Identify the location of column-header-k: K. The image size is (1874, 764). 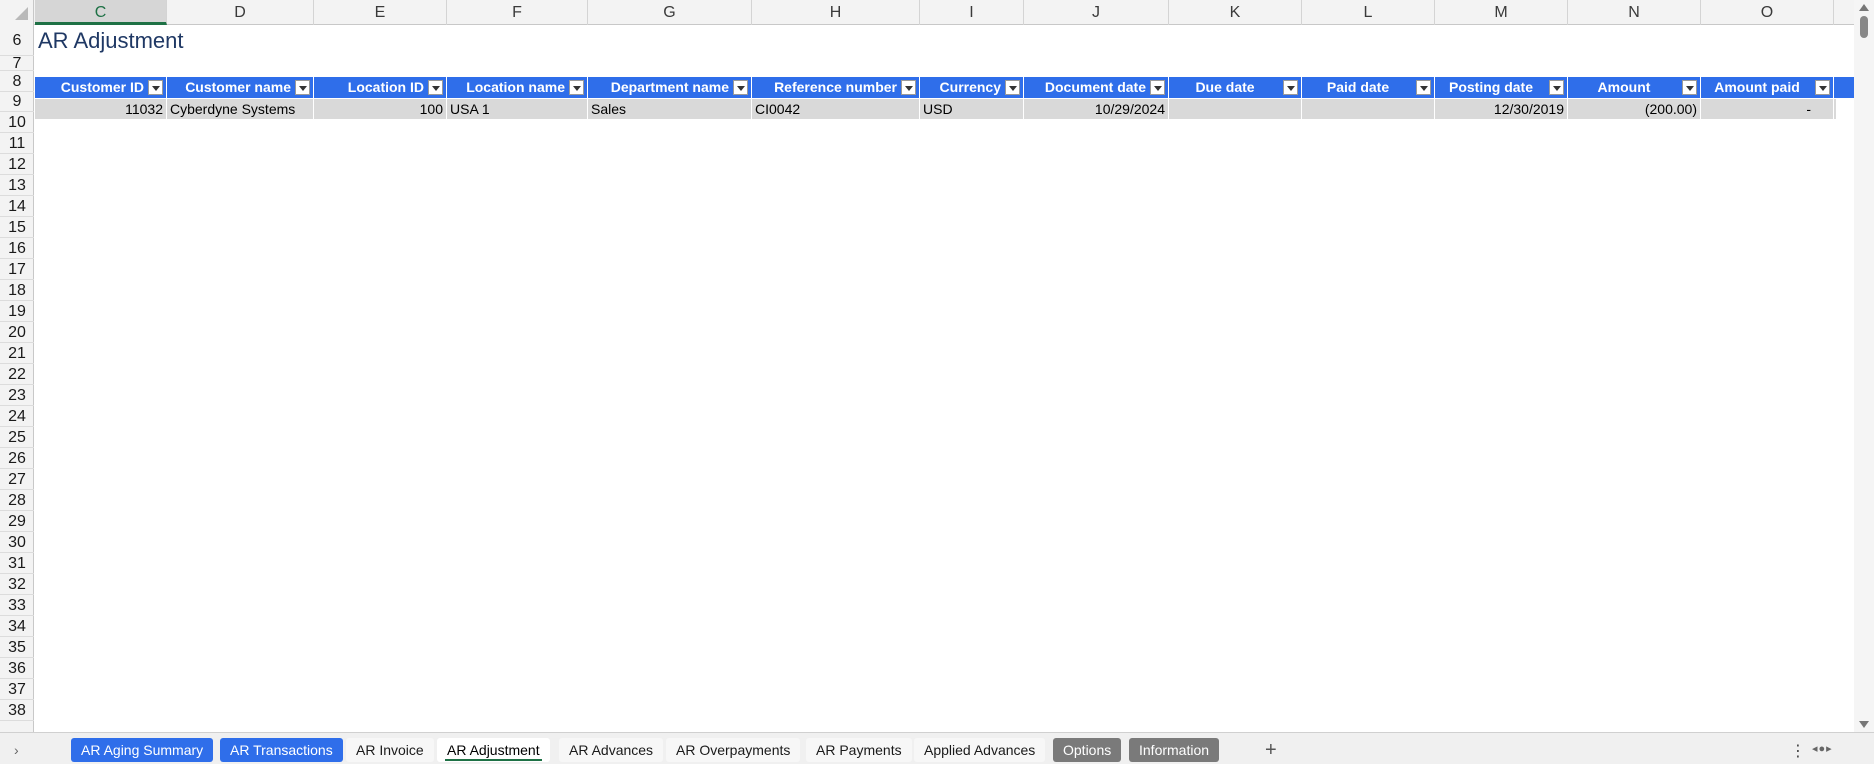
(1235, 12).